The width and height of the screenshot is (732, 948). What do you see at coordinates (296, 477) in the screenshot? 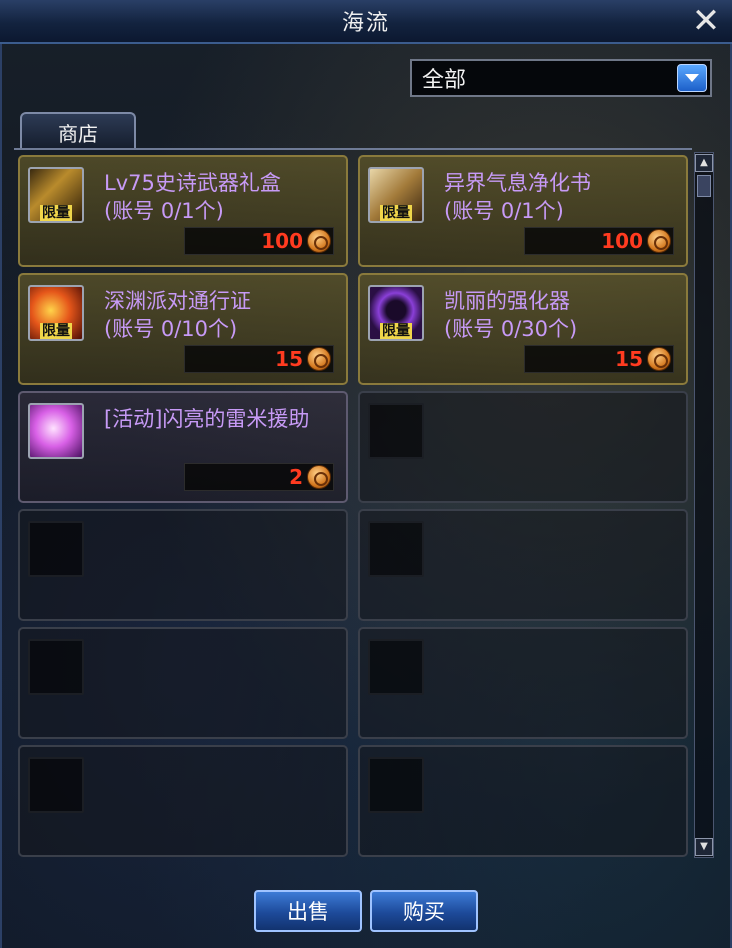
I see `item-price: 2` at bounding box center [296, 477].